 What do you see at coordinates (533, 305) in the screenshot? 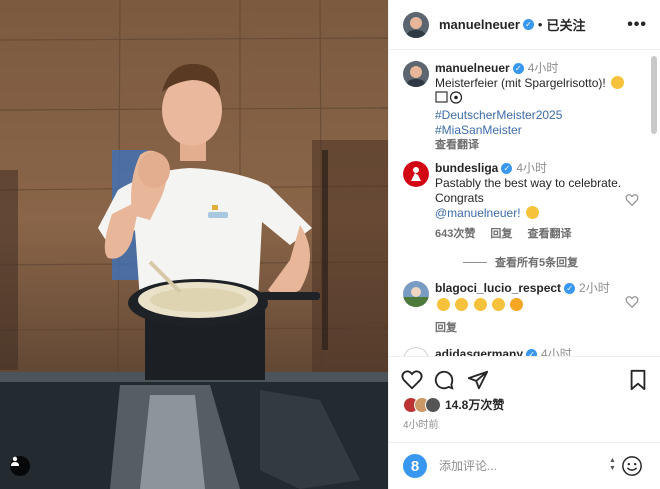
I see `clapping-emojis` at bounding box center [533, 305].